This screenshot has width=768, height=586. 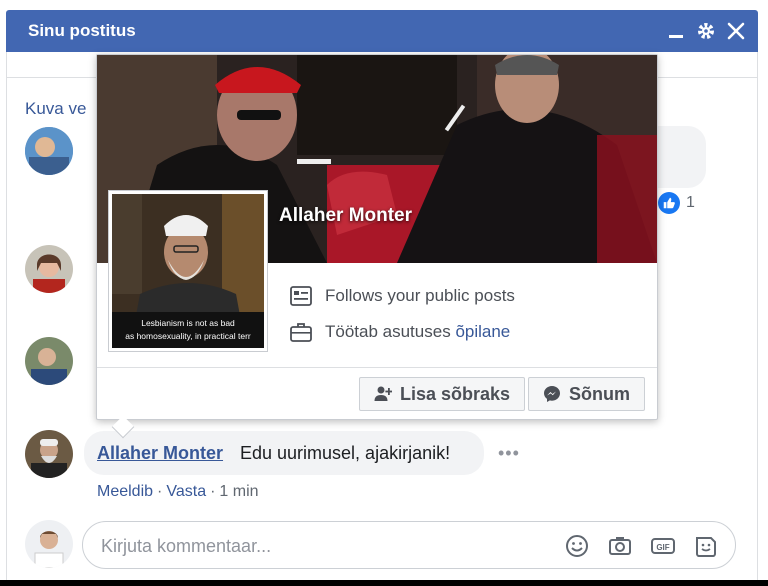 What do you see at coordinates (509, 453) in the screenshot?
I see `comment-options-button: •••` at bounding box center [509, 453].